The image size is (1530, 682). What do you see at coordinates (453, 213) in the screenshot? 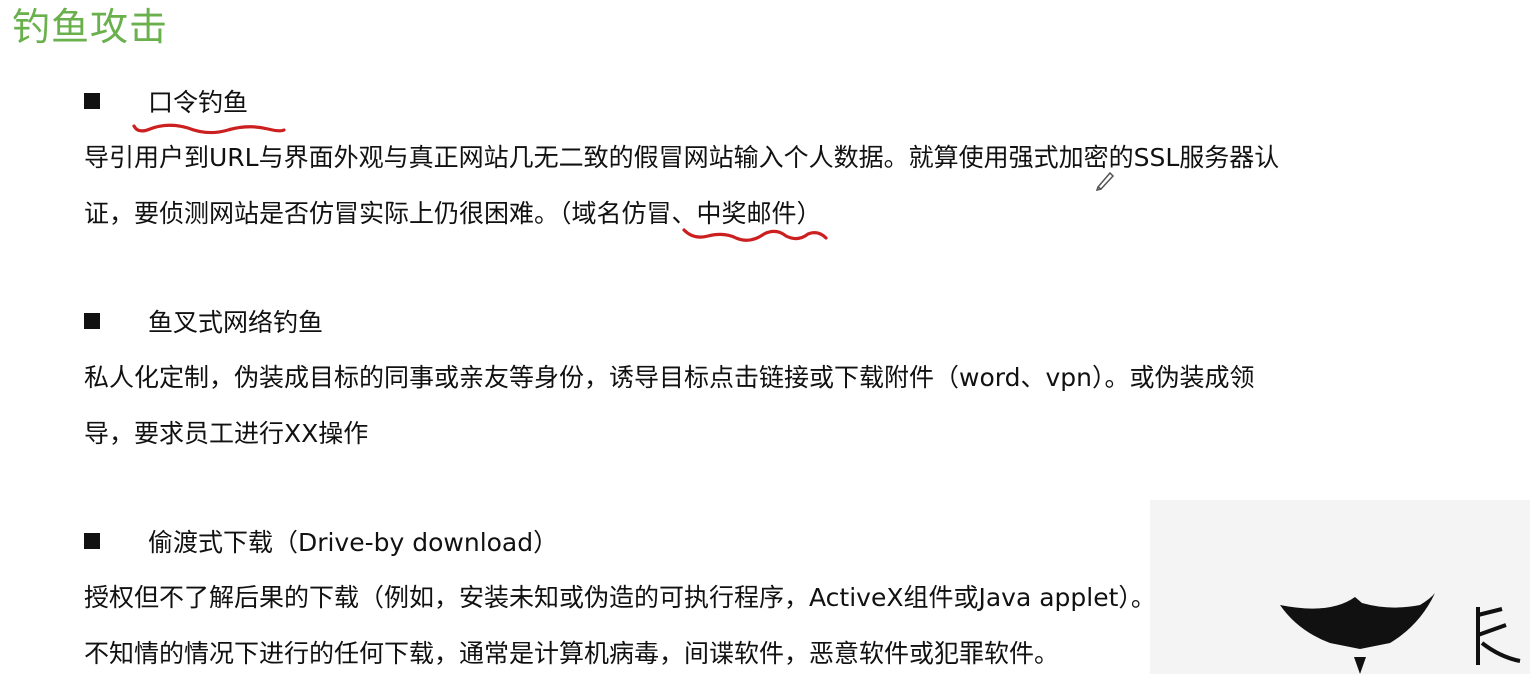
I see `body-line: 证，要侦测网站是否仿冒实际上仍很困难。（域名仿冒、中奖邮件）` at bounding box center [453, 213].